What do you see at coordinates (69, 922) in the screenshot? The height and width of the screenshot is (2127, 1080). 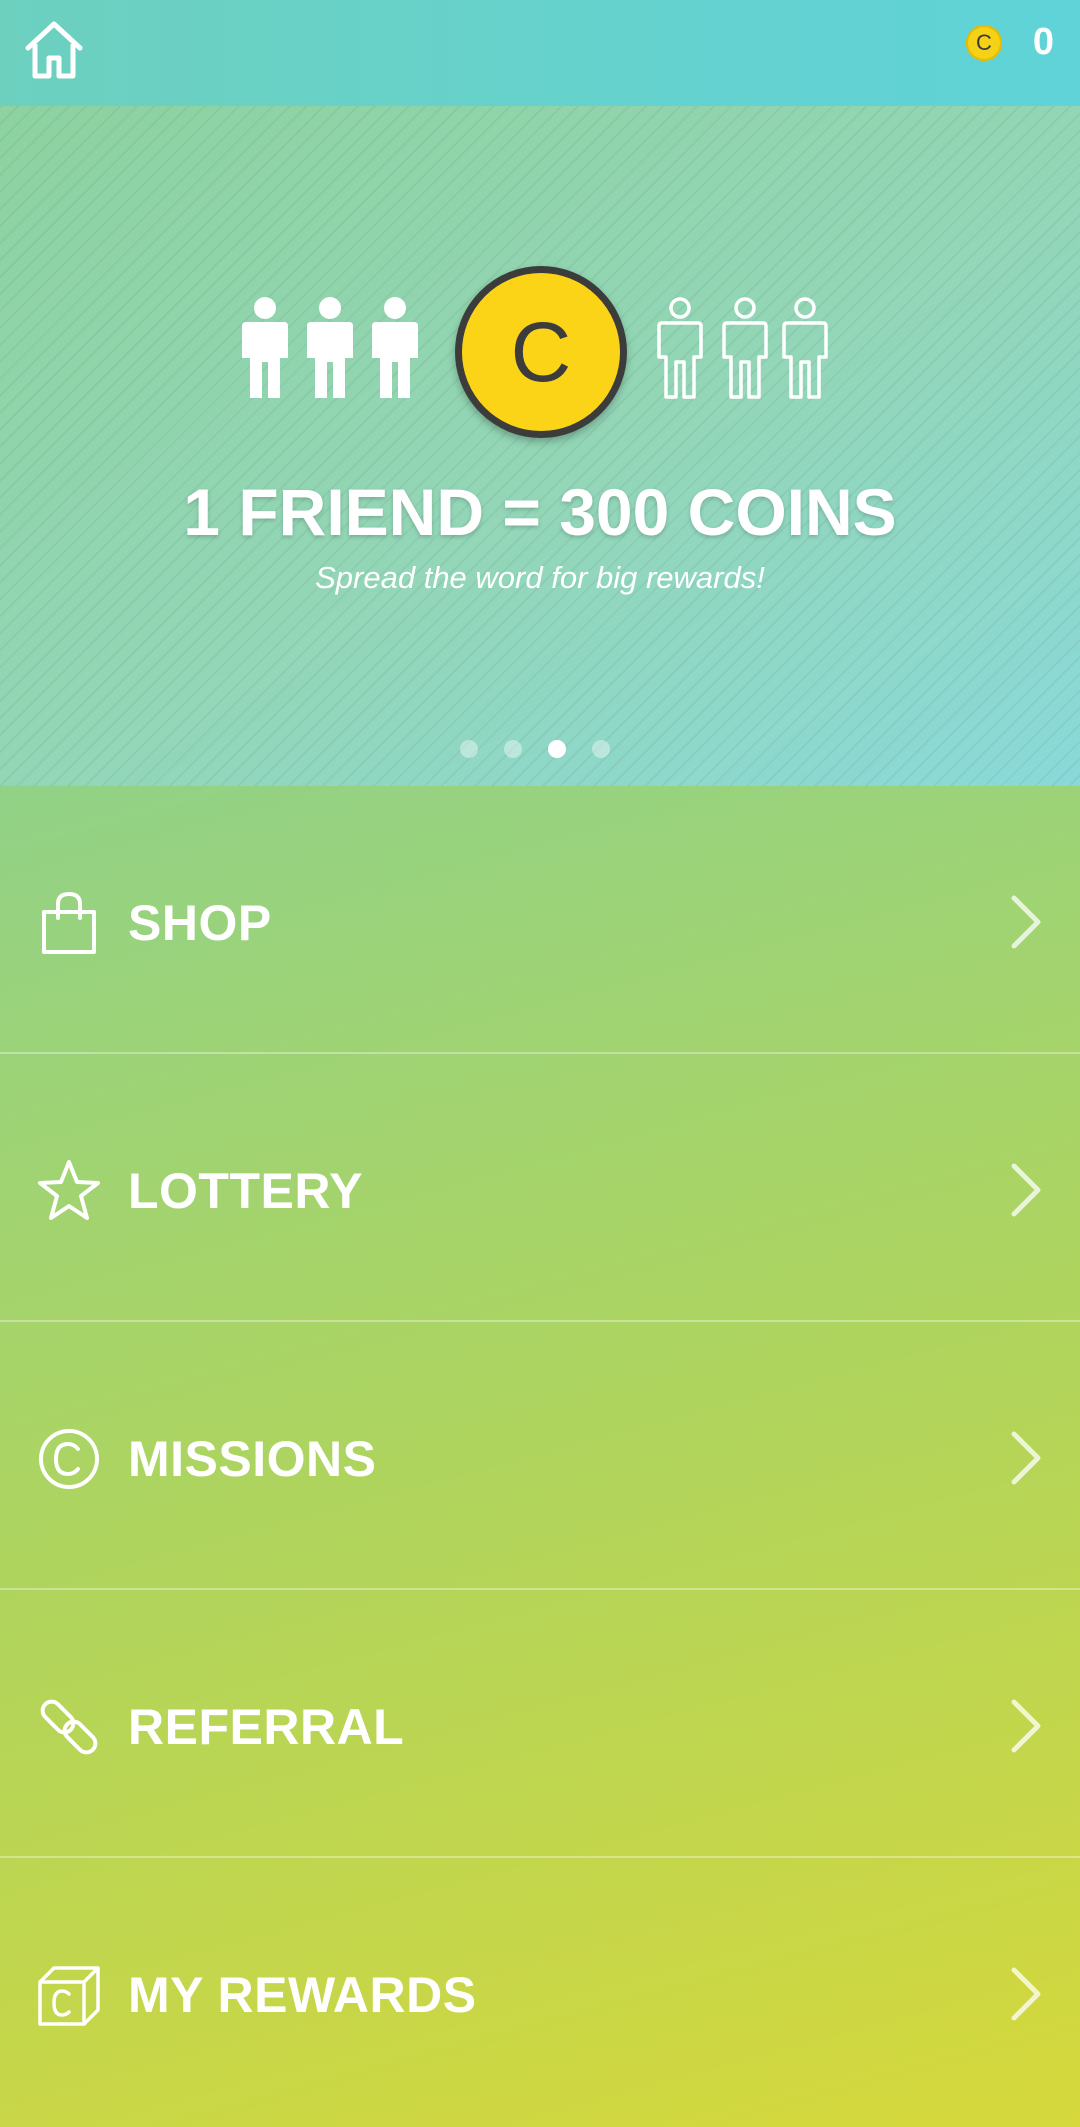 I see `shopping-bag-icon` at bounding box center [69, 922].